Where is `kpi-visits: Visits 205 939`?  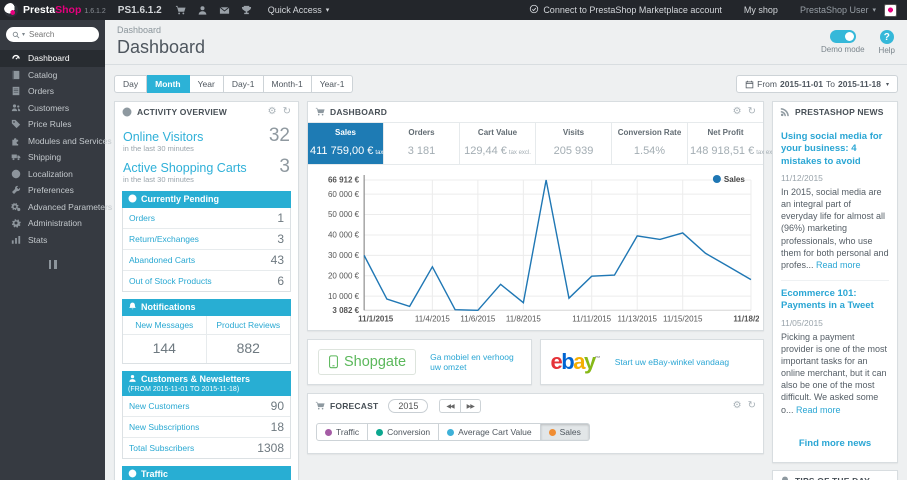 kpi-visits: Visits 205 939 is located at coordinates (574, 143).